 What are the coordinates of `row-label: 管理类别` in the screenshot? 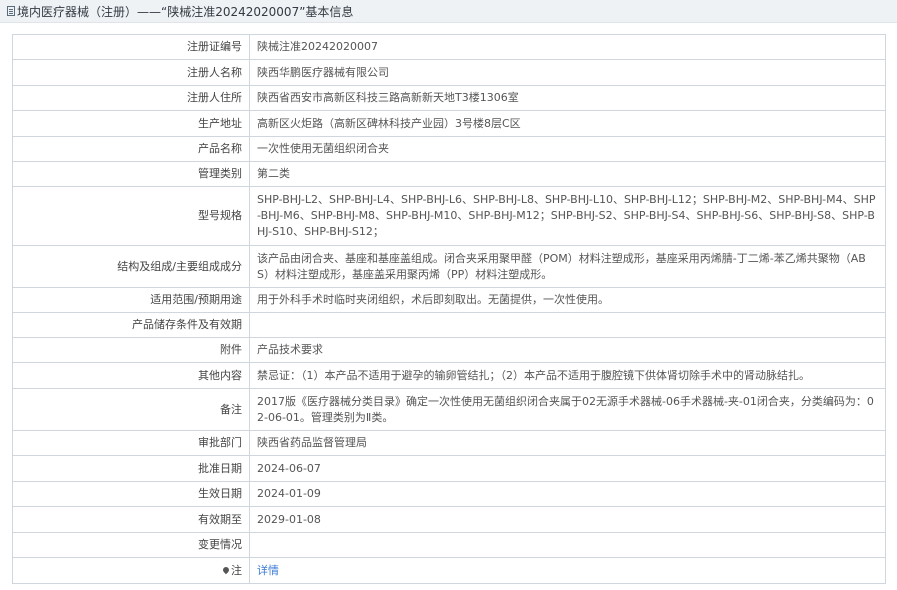 It's located at (131, 174).